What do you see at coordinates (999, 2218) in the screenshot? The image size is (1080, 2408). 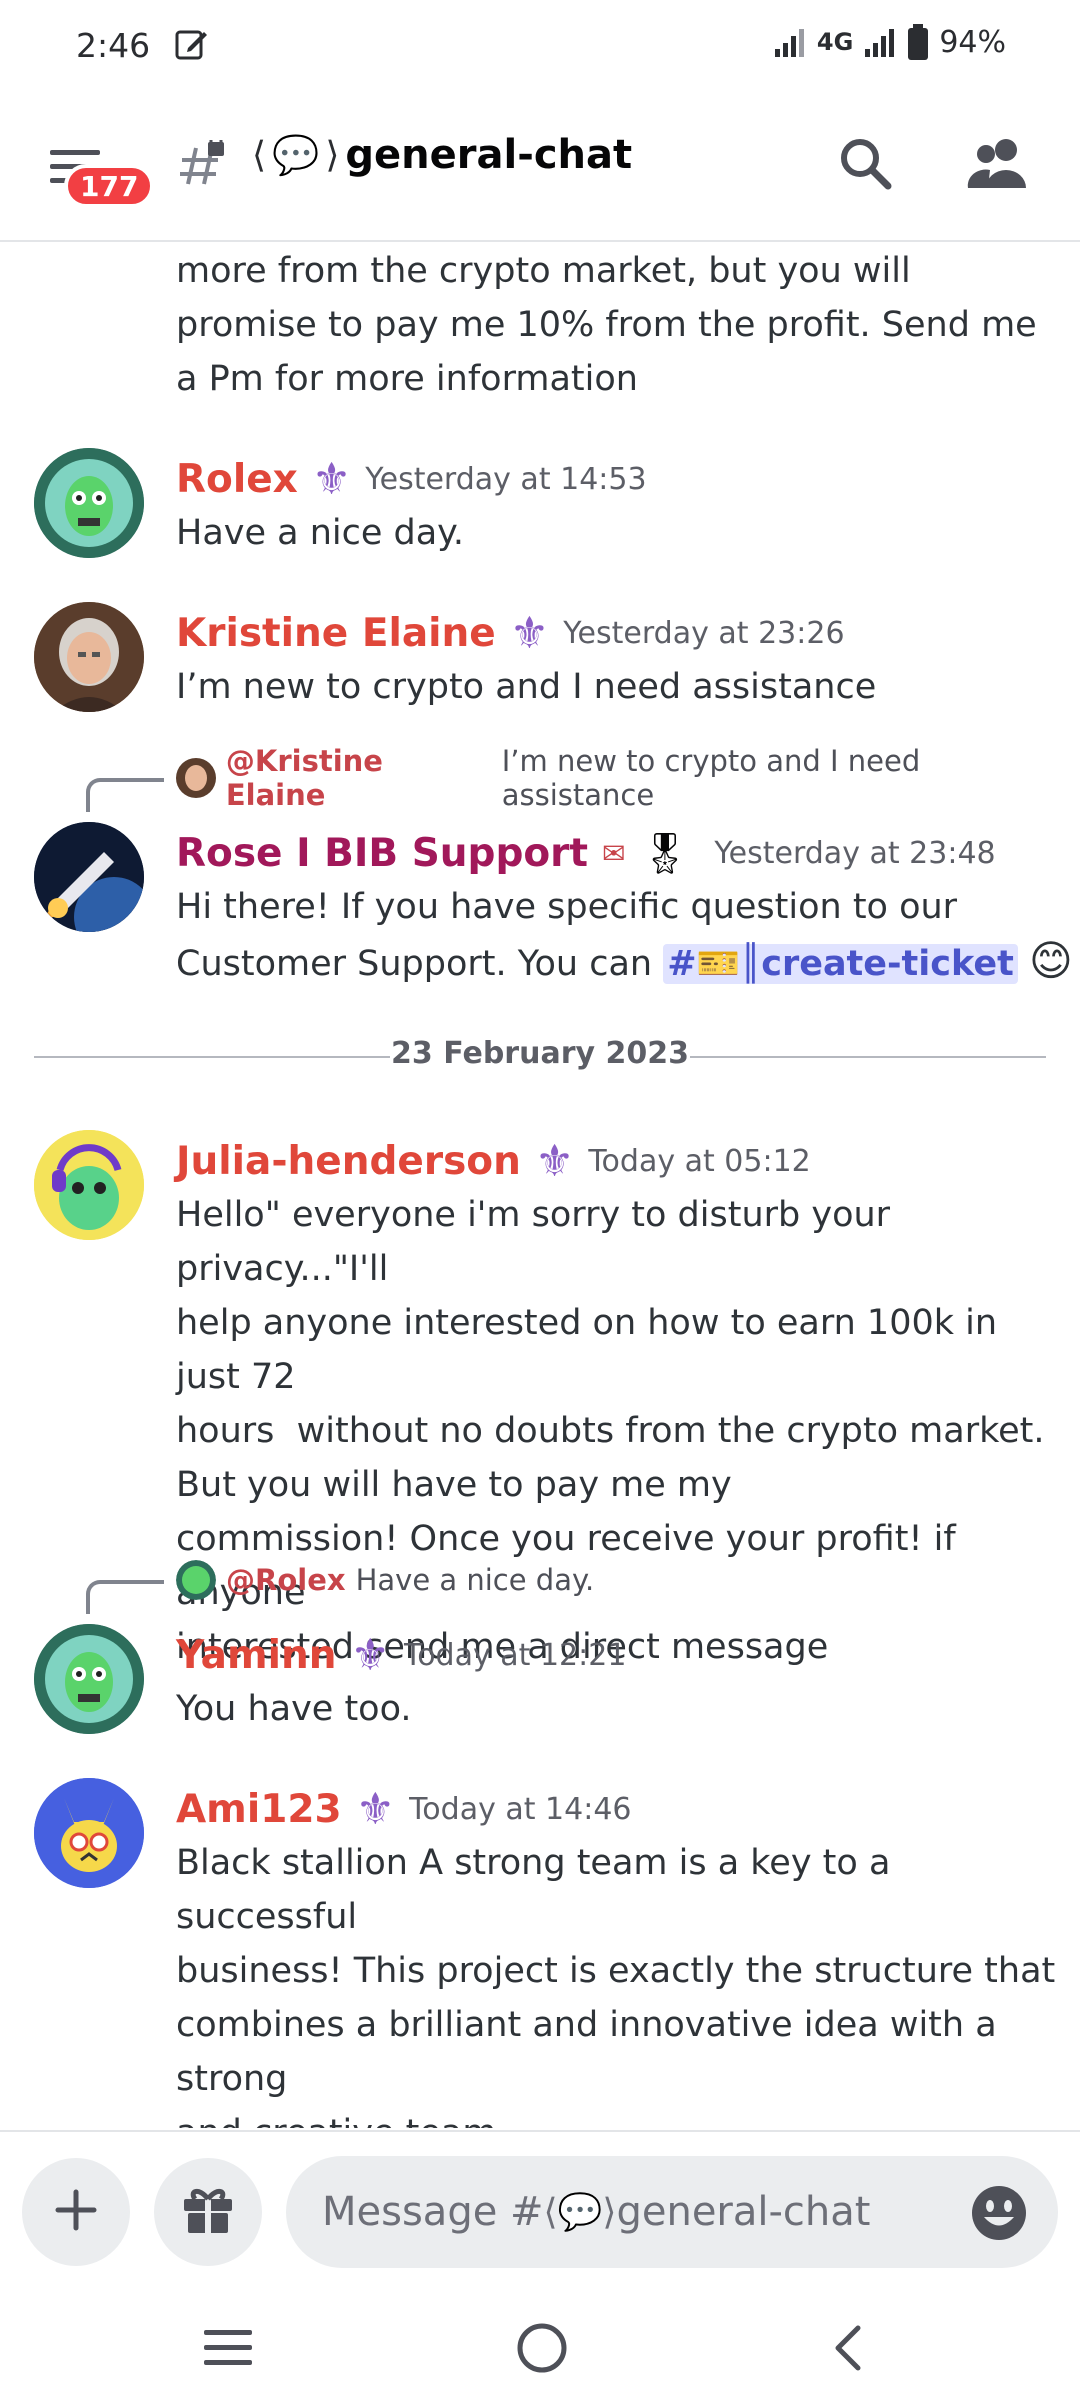 I see `emoji-icon` at bounding box center [999, 2218].